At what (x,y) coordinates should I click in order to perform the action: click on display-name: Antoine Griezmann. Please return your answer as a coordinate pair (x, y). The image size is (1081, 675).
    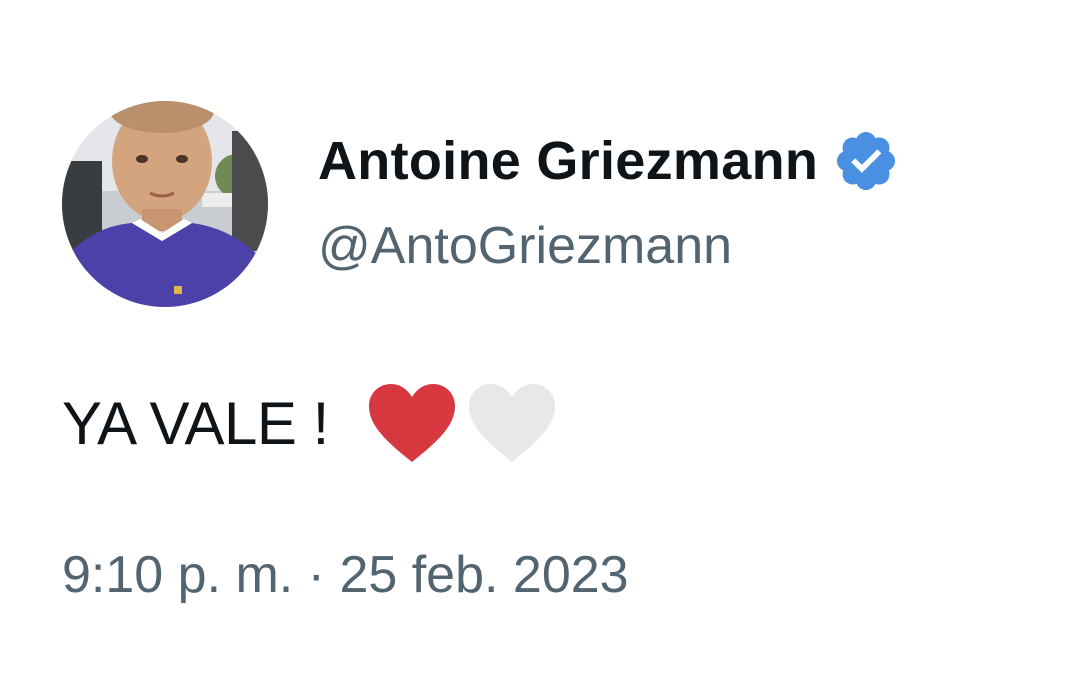
    Looking at the image, I should click on (568, 161).